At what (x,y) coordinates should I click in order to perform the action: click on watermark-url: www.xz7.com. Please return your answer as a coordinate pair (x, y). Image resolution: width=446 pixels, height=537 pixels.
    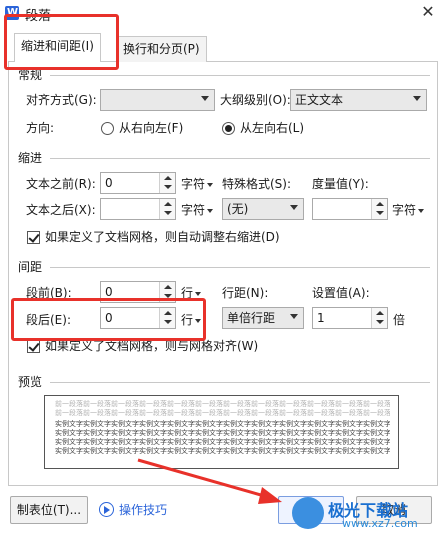
    Looking at the image, I should click on (380, 523).